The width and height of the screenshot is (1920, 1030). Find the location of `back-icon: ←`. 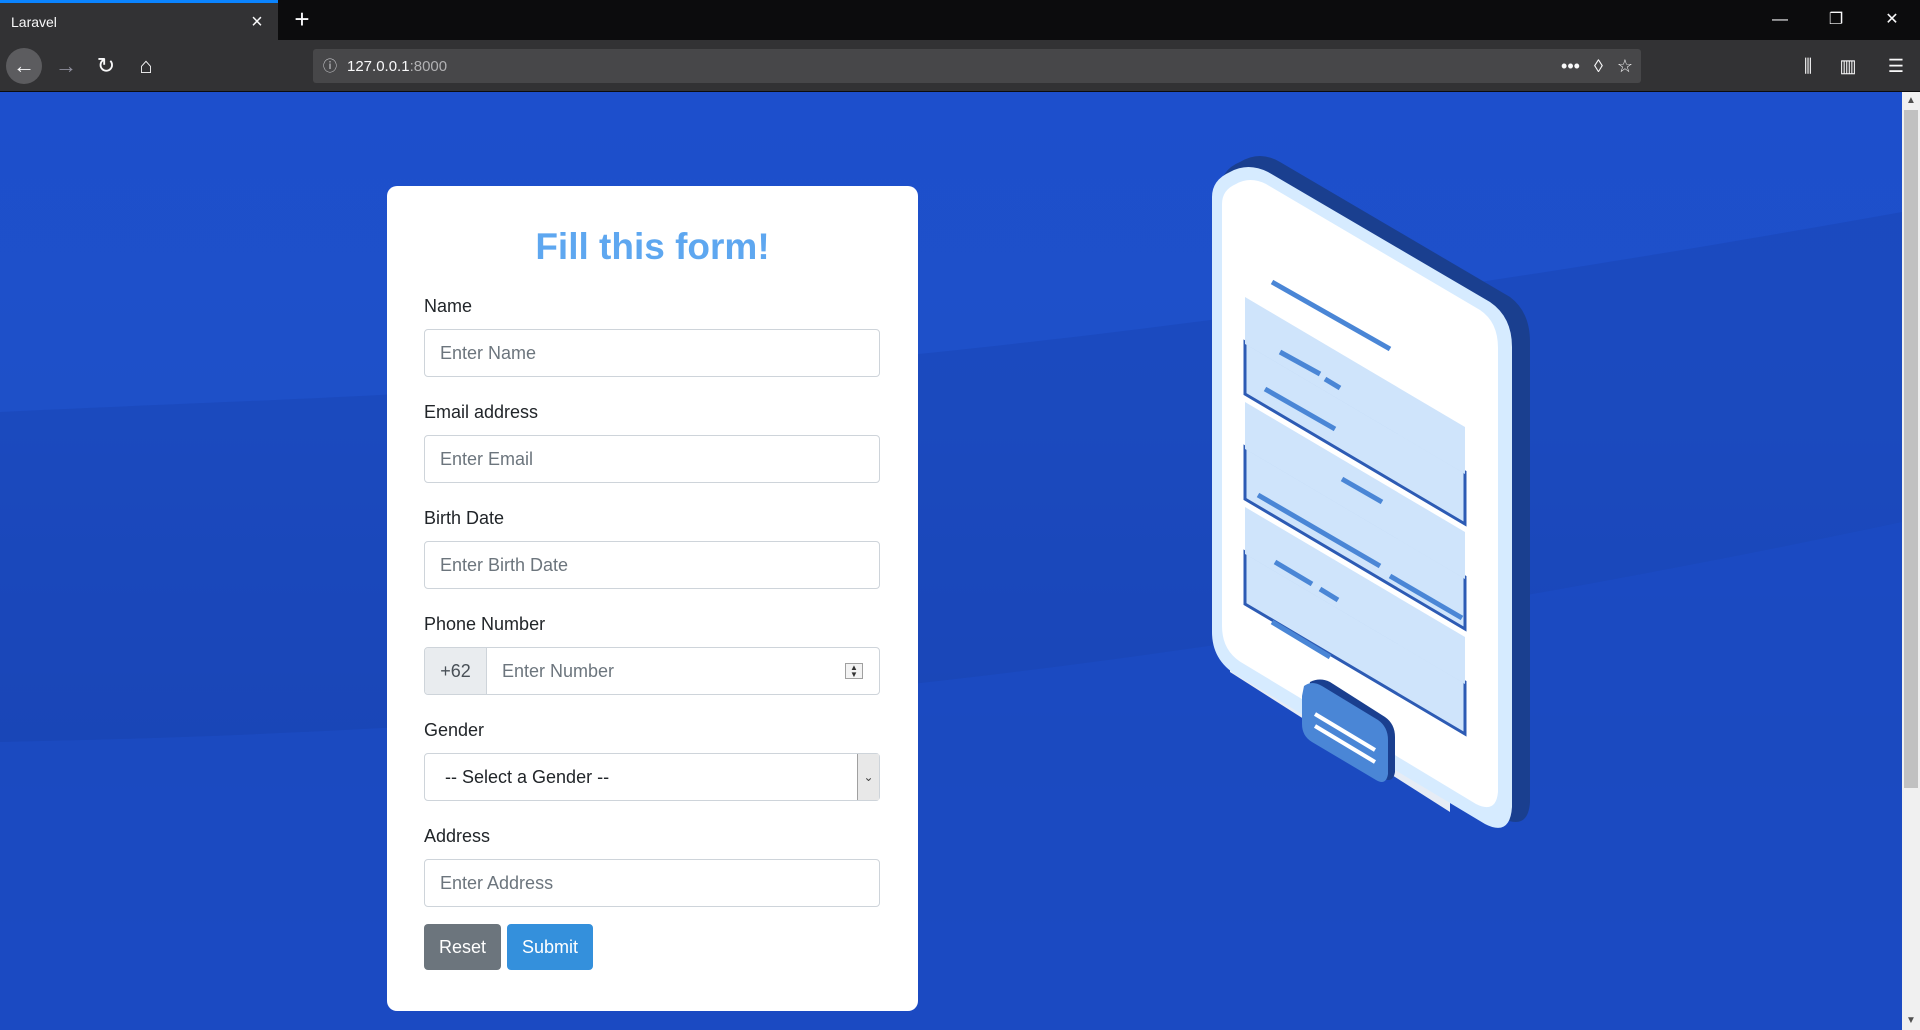

back-icon: ← is located at coordinates (24, 66).